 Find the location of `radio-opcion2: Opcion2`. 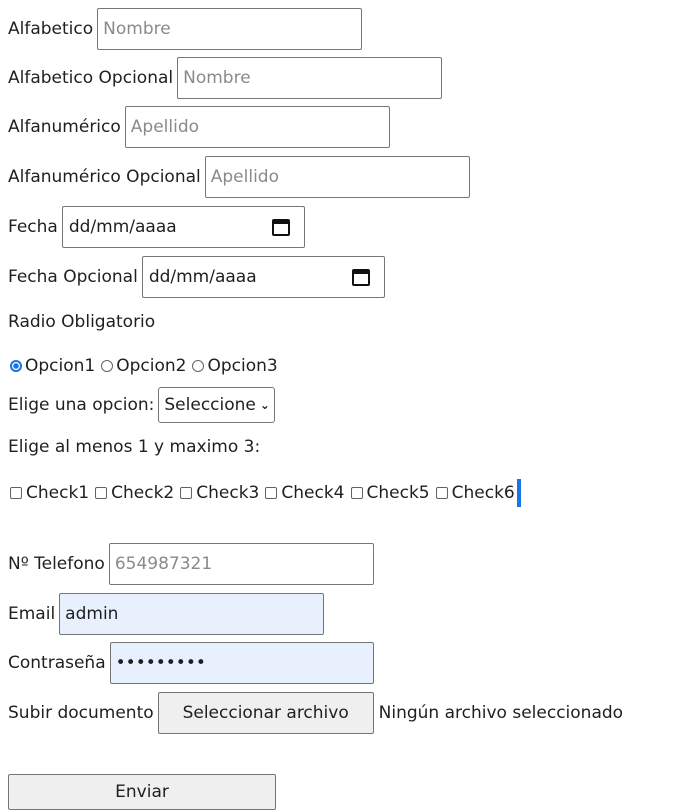

radio-opcion2: Opcion2 is located at coordinates (144, 366).